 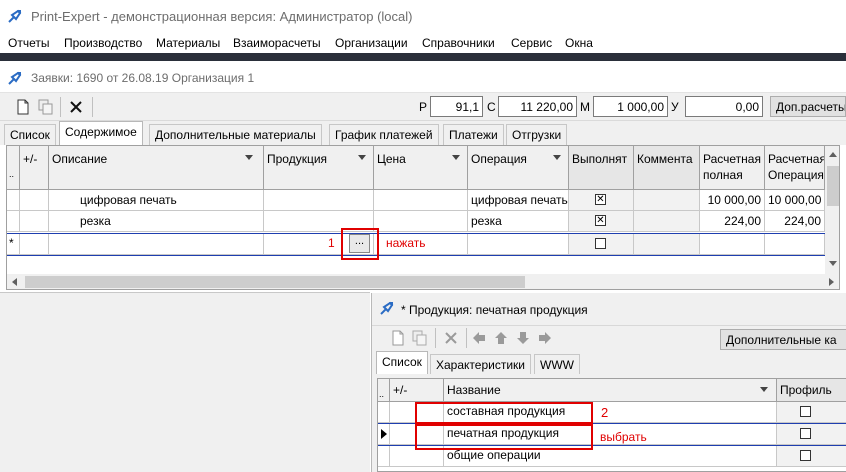 What do you see at coordinates (499, 159) in the screenshot?
I see `column-header-operation-label: Операция` at bounding box center [499, 159].